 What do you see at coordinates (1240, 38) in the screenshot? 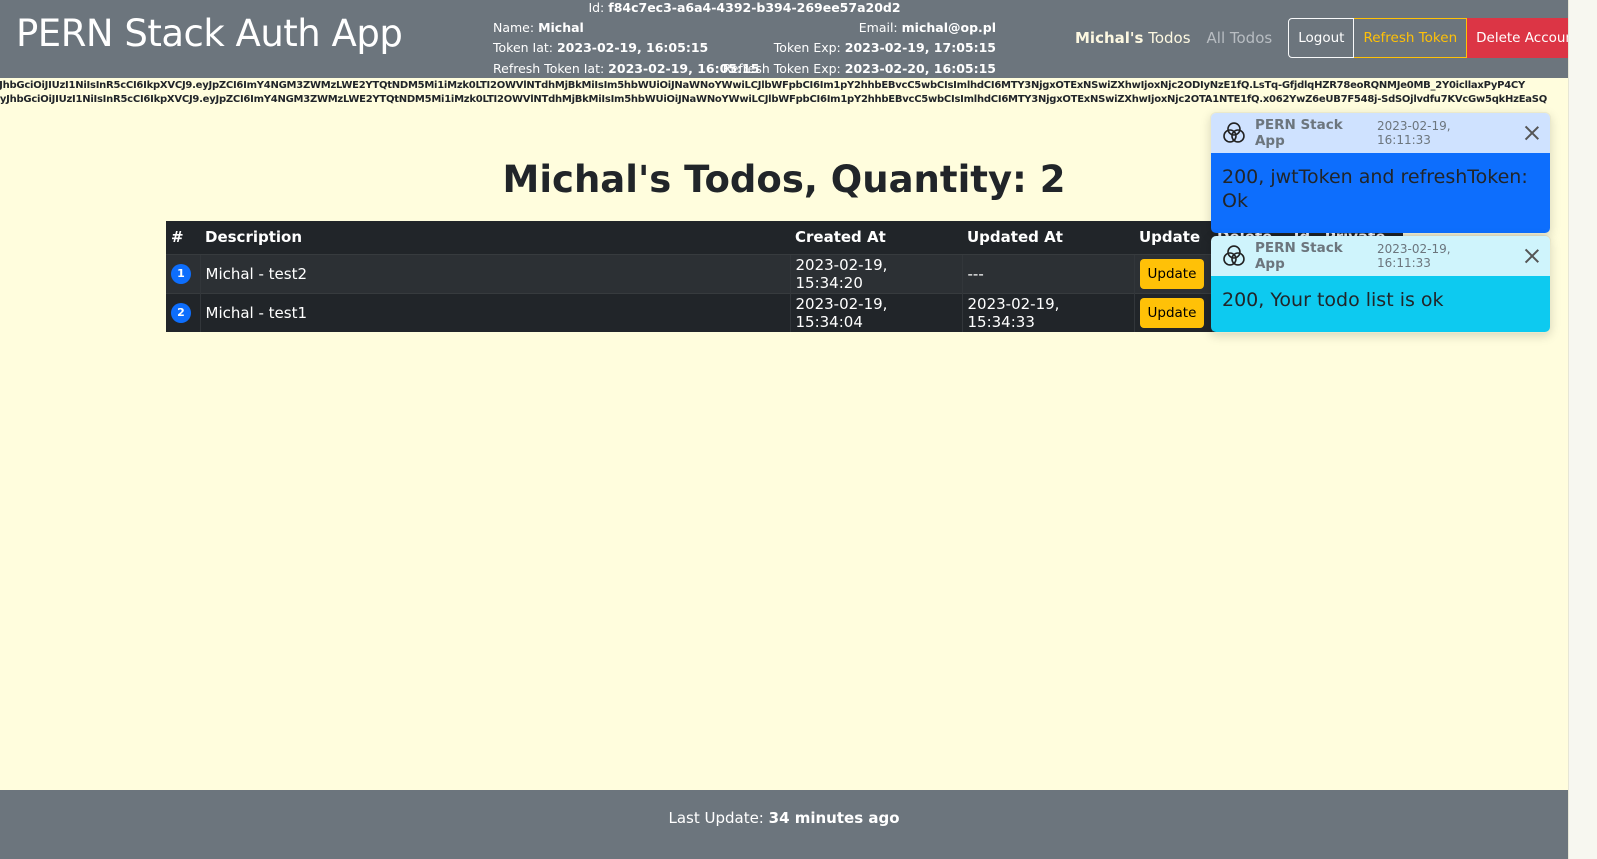
I see `nav-all-todos: All Todos` at bounding box center [1240, 38].